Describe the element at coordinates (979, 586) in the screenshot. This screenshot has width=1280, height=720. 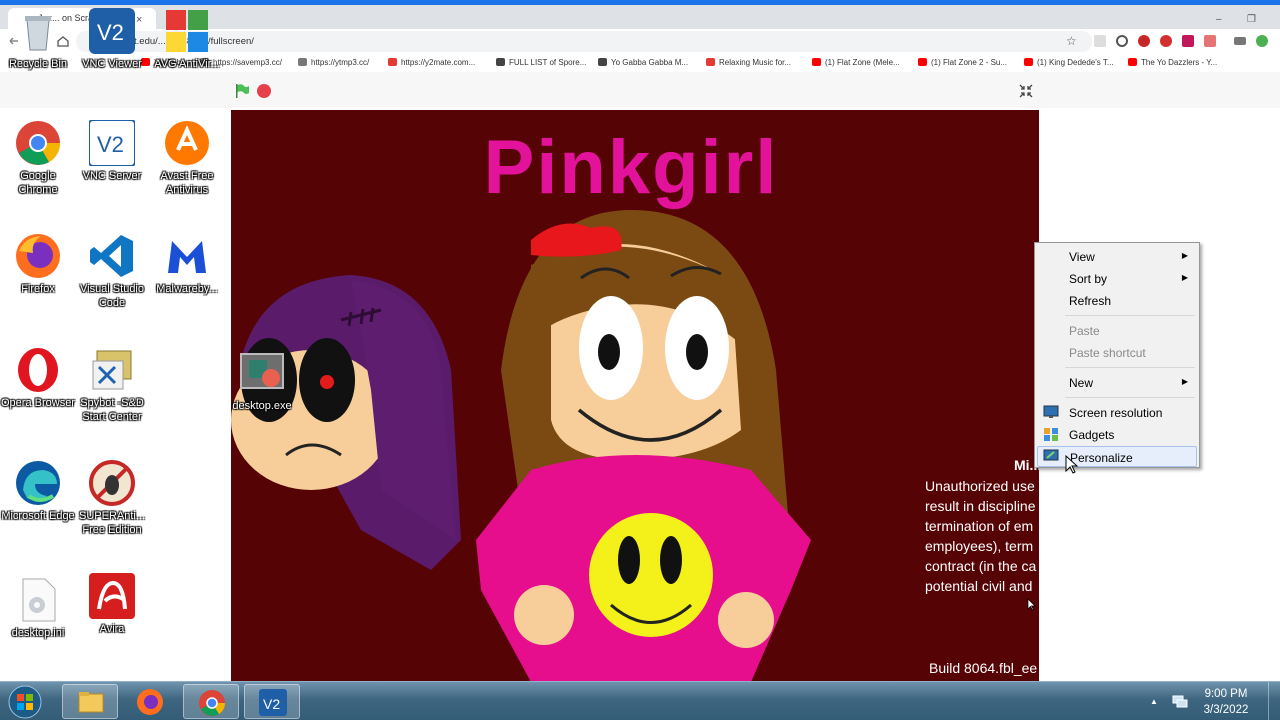
I see `notice-line: potential civil and` at that location.